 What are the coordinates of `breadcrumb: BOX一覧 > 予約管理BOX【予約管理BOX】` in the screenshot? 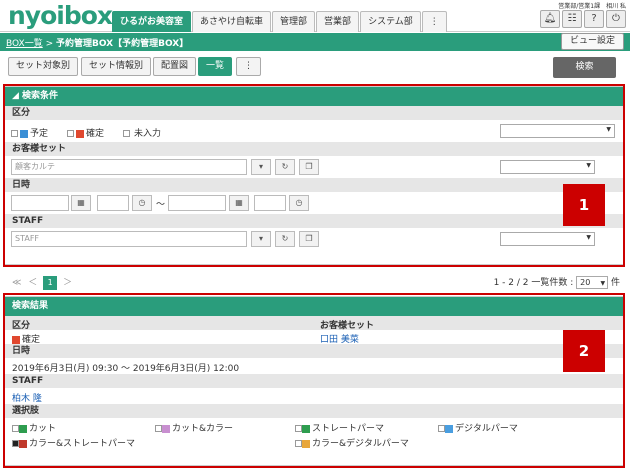 It's located at (97, 42).